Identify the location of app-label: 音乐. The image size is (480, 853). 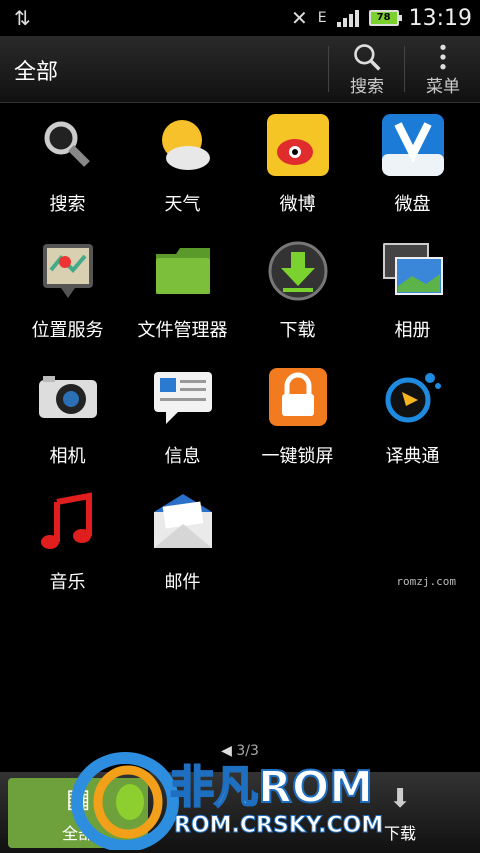
(67, 582).